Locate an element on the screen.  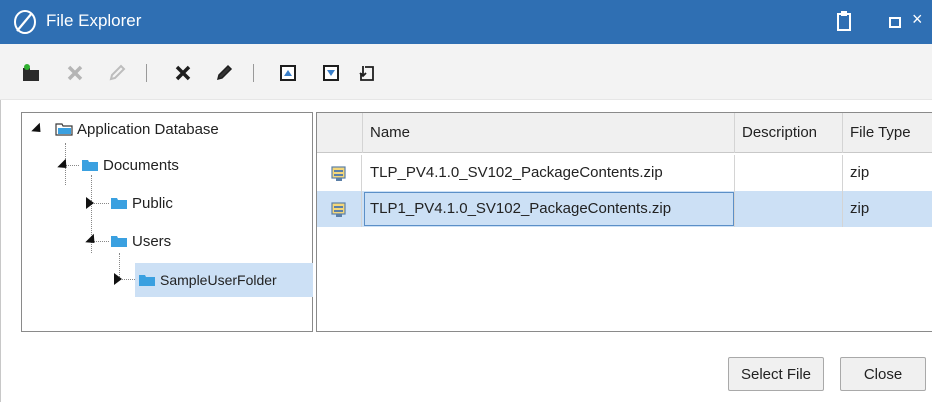
close-window-button: × is located at coordinates (917, 19).